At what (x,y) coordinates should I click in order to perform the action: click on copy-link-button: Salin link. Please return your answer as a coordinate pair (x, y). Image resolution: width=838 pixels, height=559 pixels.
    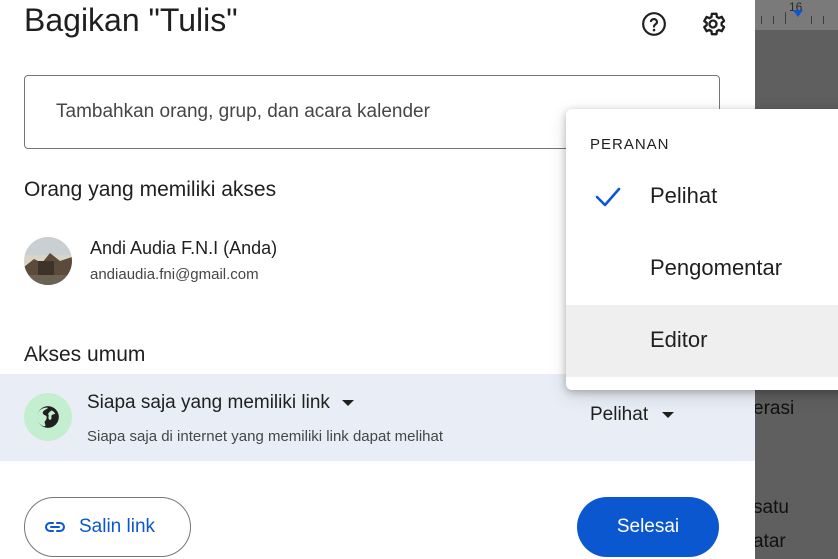
    Looking at the image, I should click on (107, 527).